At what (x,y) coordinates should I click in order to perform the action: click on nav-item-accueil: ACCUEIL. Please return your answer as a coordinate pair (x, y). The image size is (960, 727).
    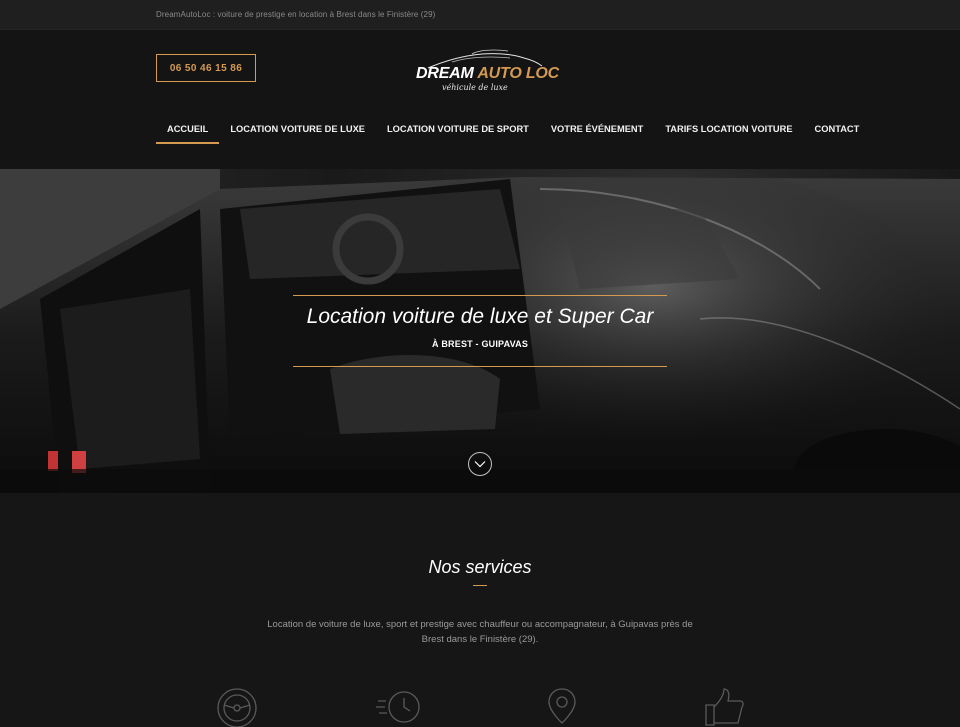
    Looking at the image, I should click on (188, 129).